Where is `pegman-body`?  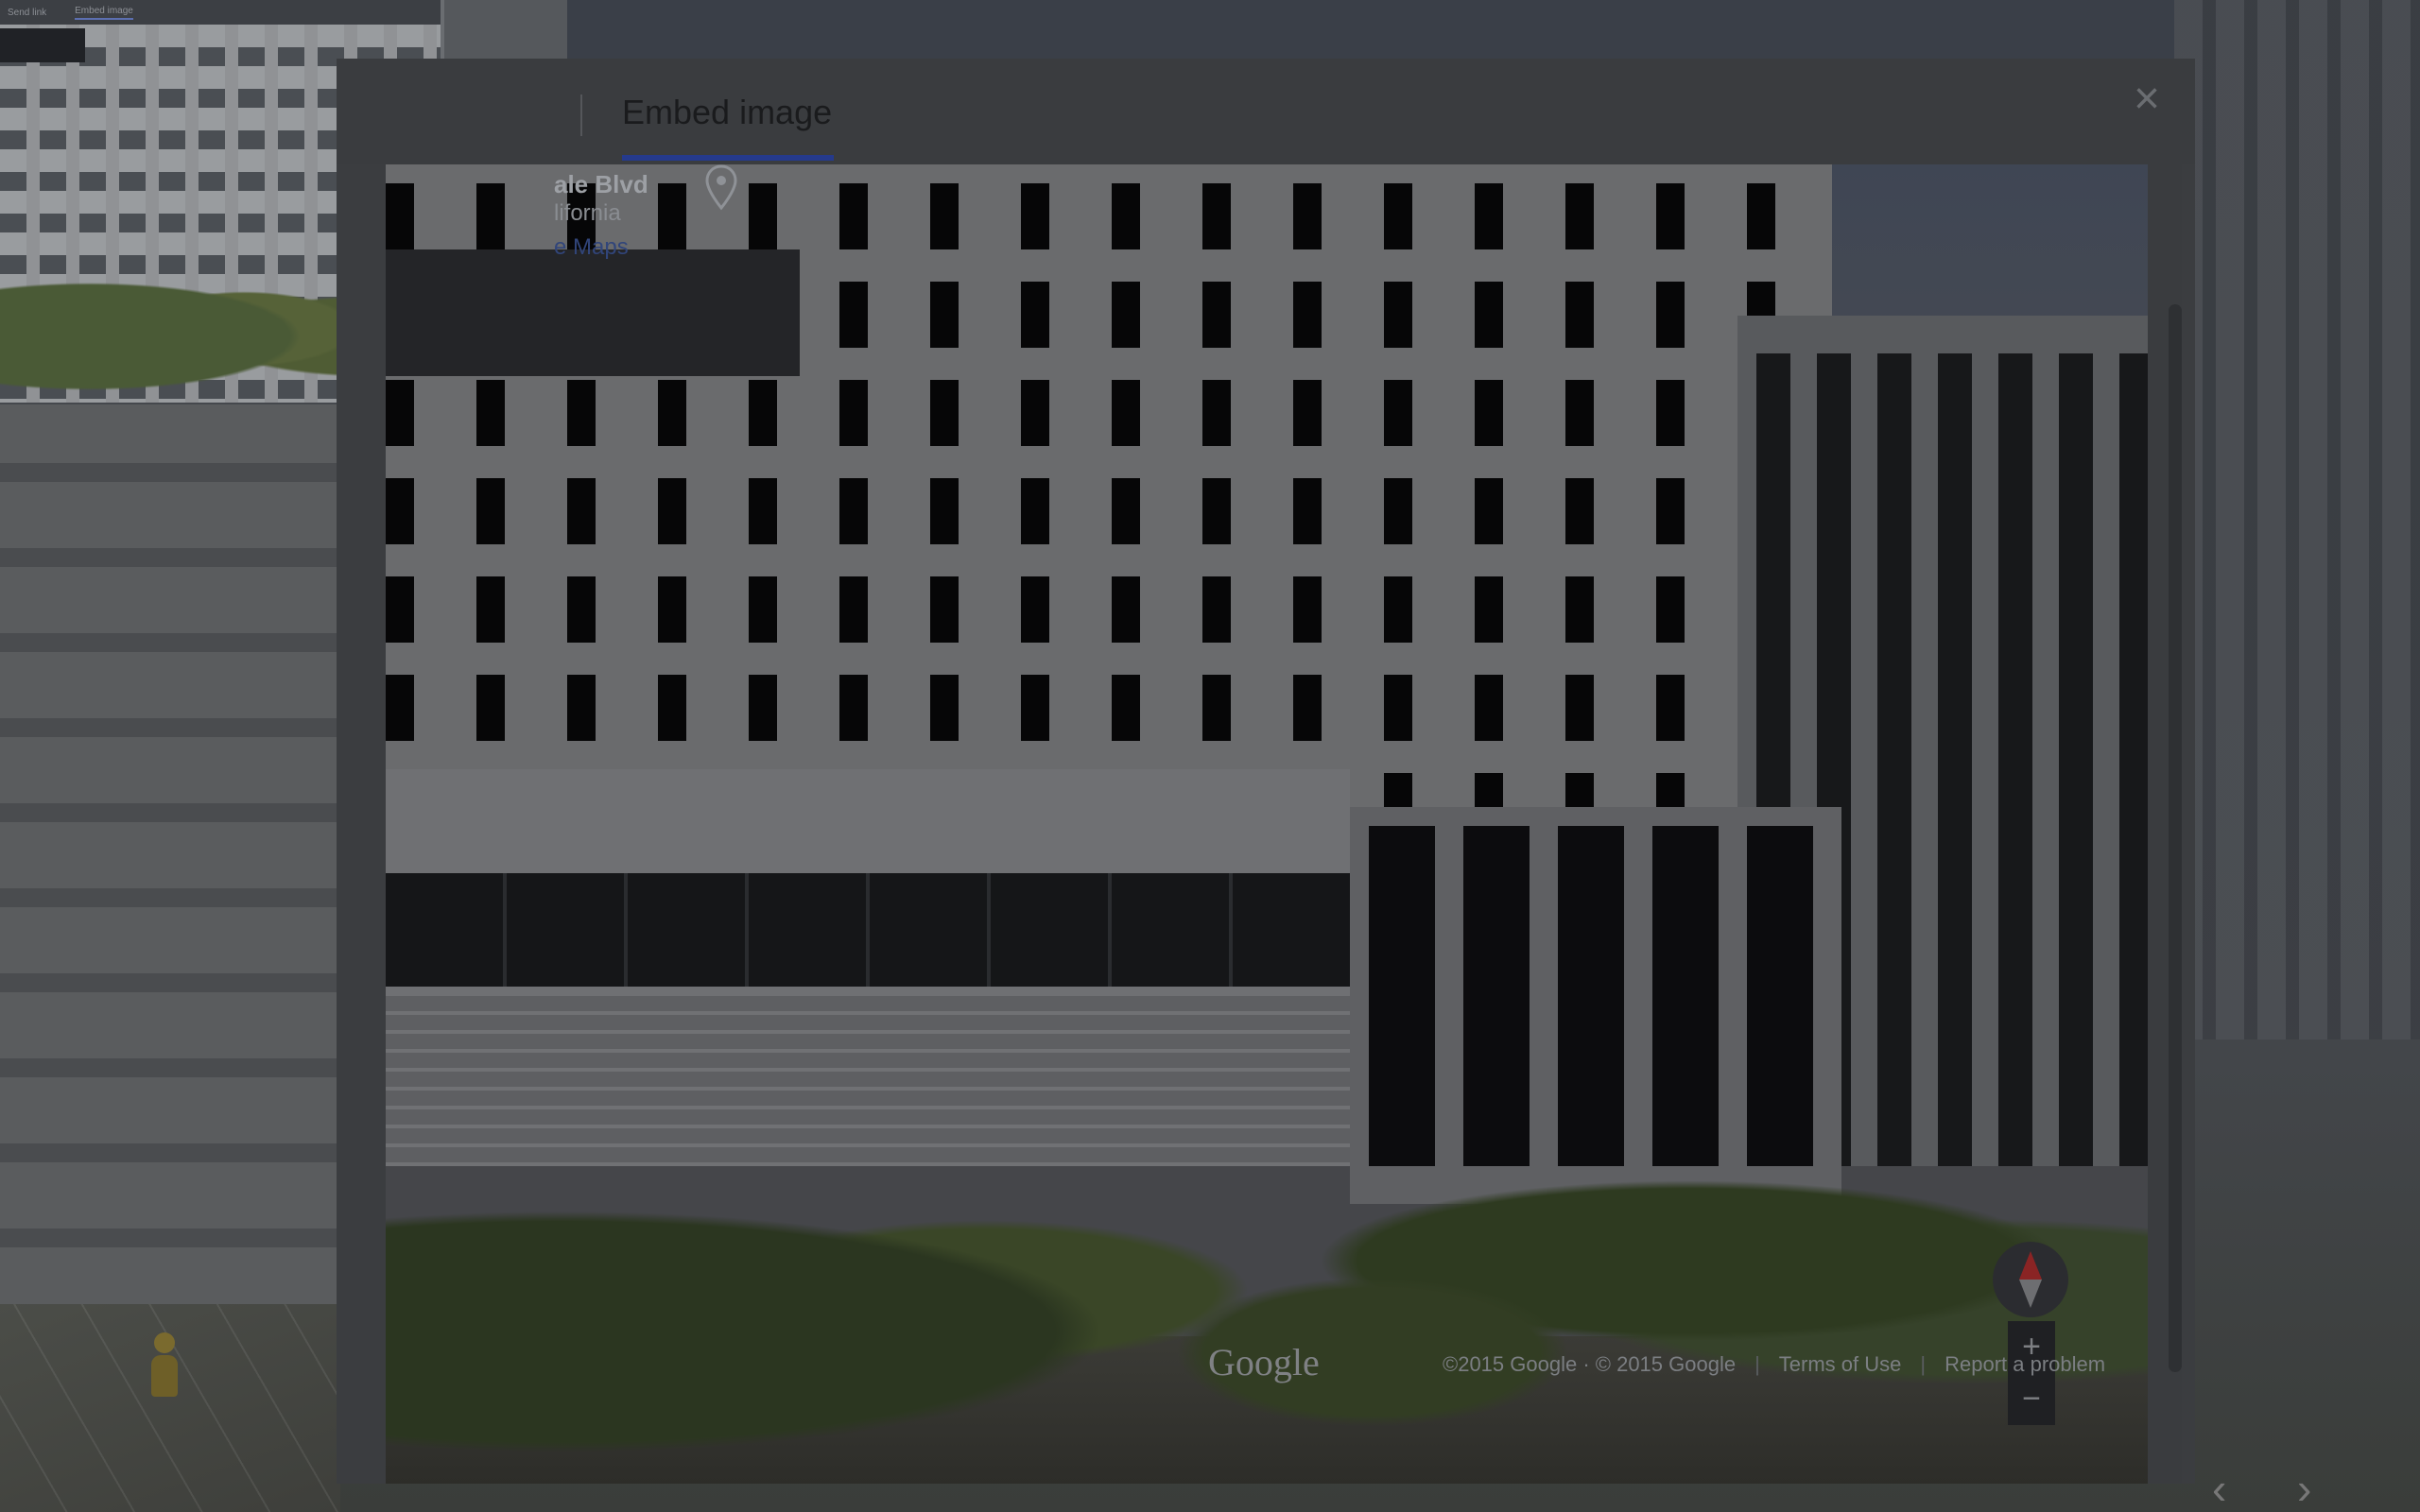 pegman-body is located at coordinates (164, 1376).